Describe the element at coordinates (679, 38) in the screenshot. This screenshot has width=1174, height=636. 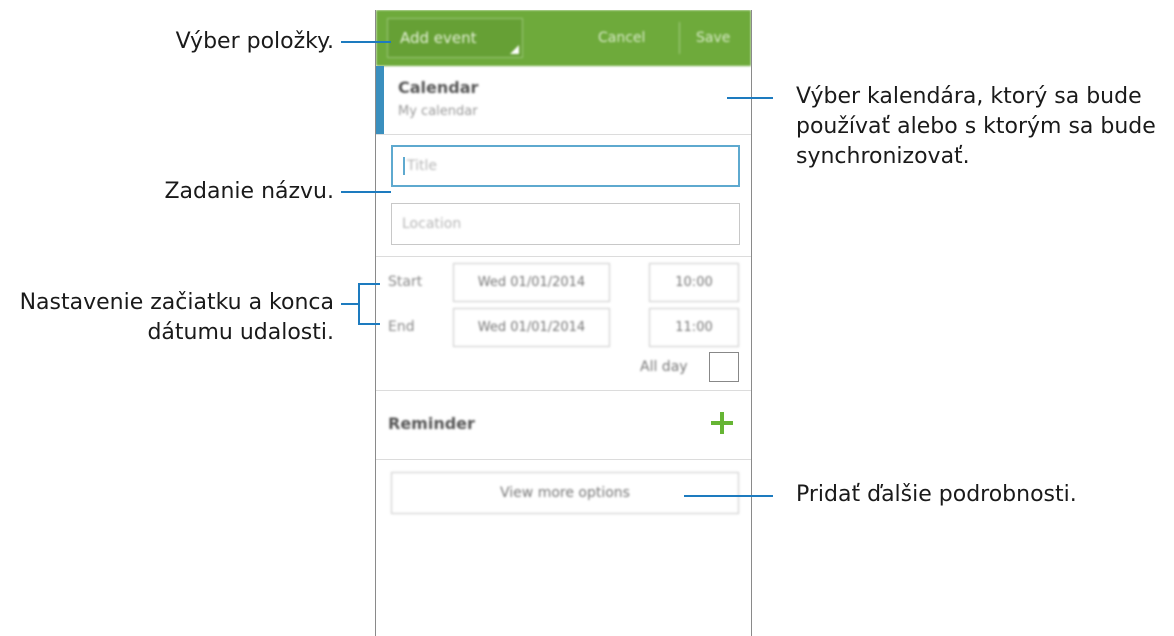
I see `action-bar-divider` at that location.